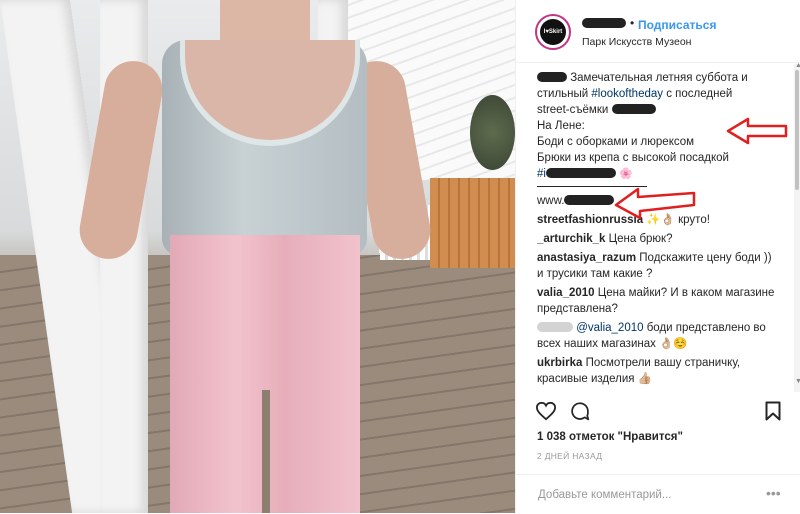  What do you see at coordinates (266, 451) in the screenshot?
I see `photo-pants-gap` at bounding box center [266, 451].